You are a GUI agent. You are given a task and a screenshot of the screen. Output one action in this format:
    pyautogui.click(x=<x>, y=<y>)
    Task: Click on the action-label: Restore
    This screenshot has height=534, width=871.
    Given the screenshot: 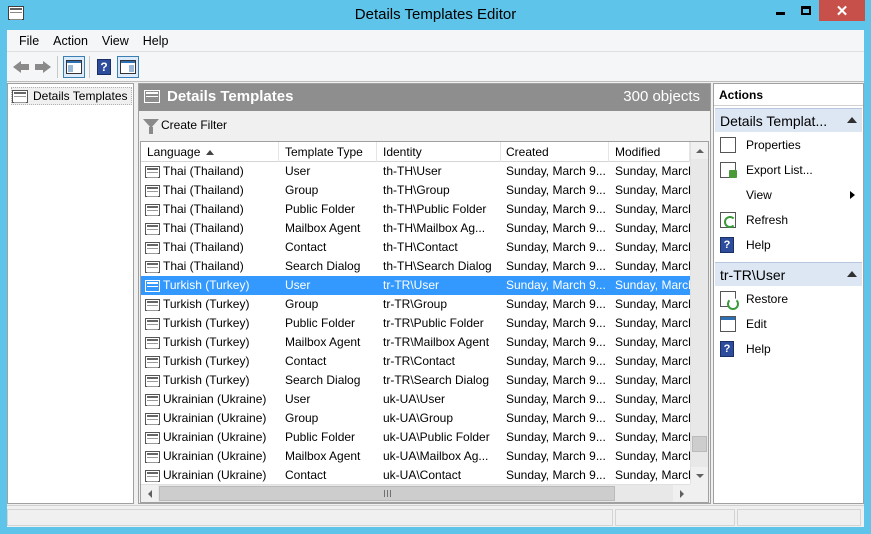 What is the action you would take?
    pyautogui.click(x=767, y=299)
    